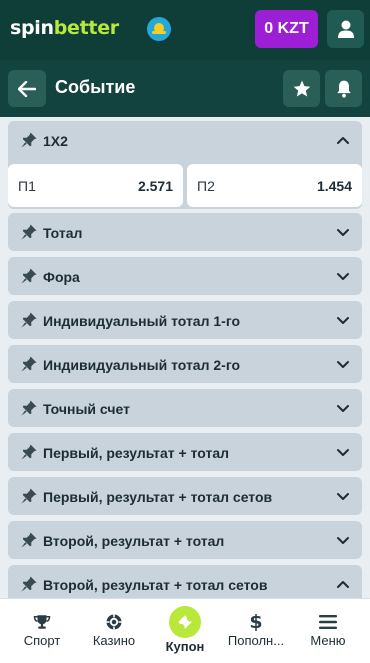 The width and height of the screenshot is (370, 663). What do you see at coordinates (328, 640) in the screenshot?
I see `nav-label: Меню` at bounding box center [328, 640].